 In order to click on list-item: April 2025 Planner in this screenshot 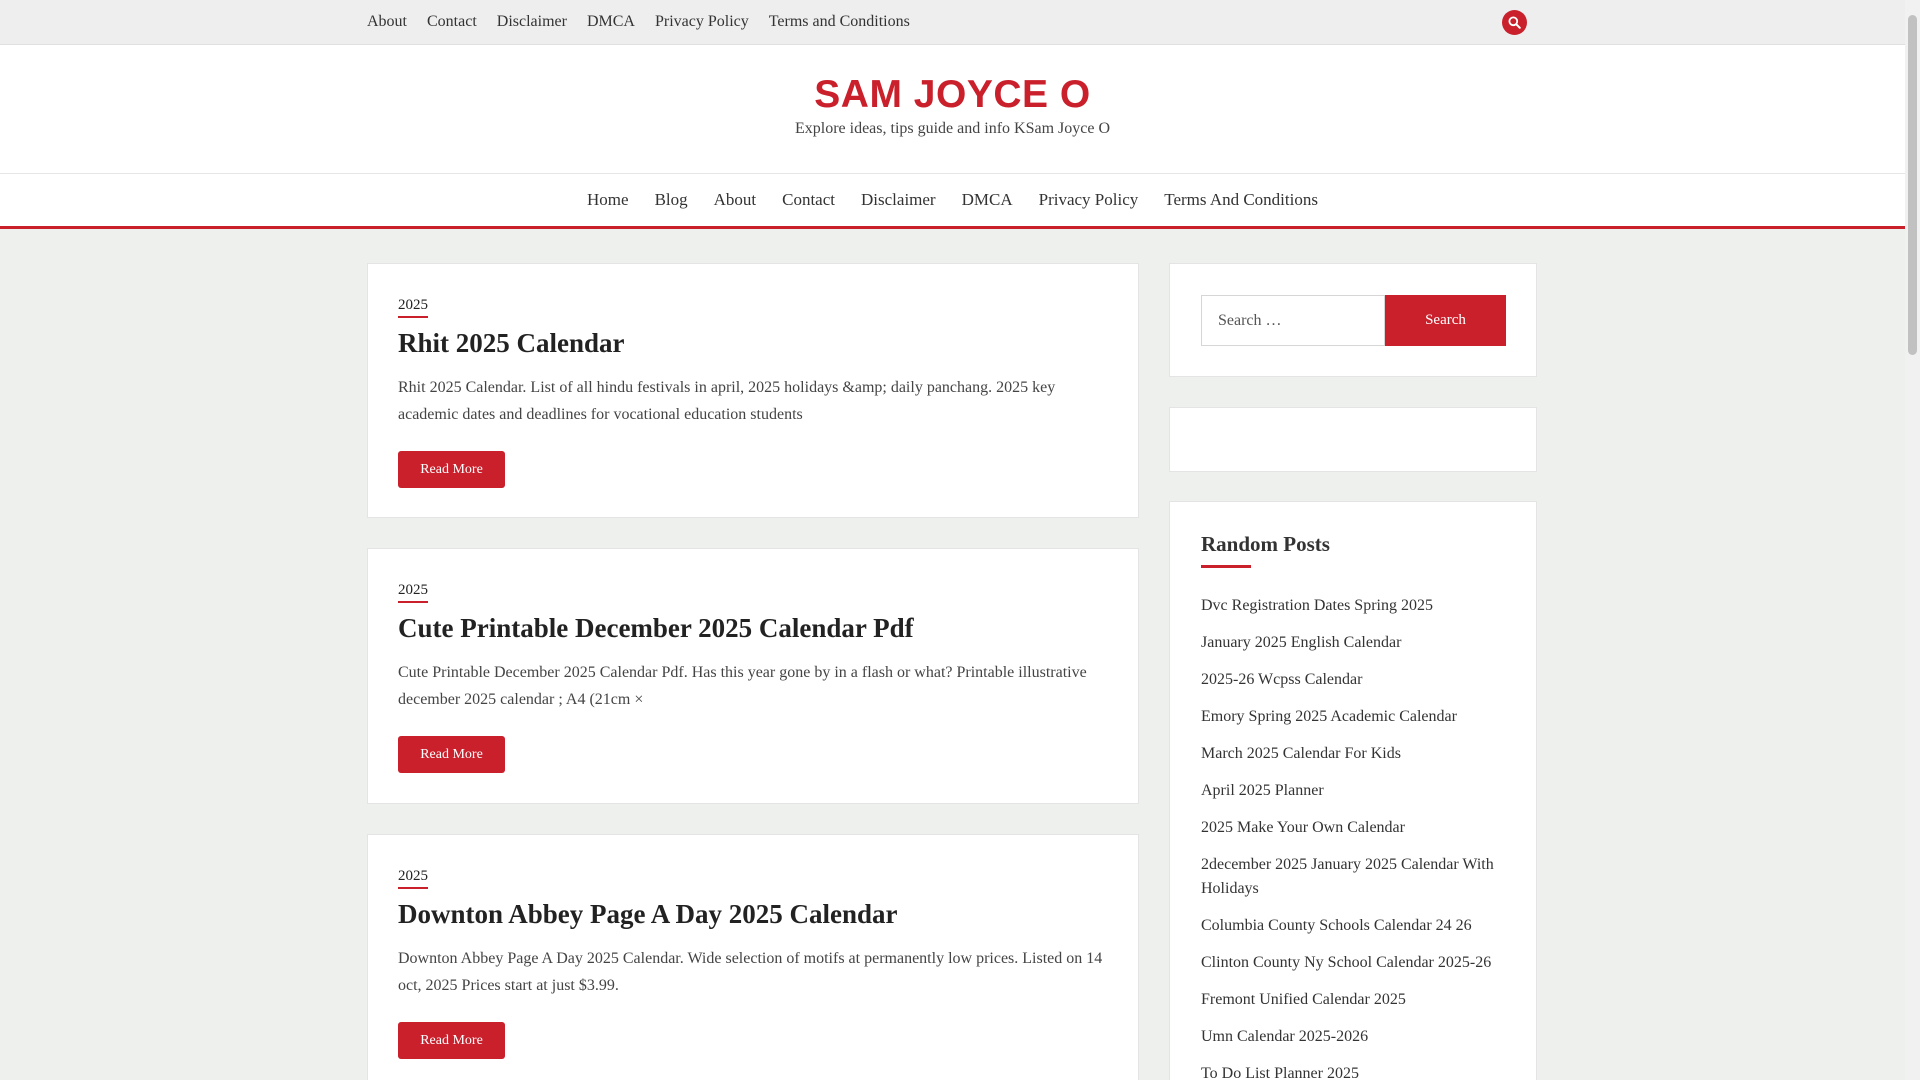, I will do `click(1262, 790)`.